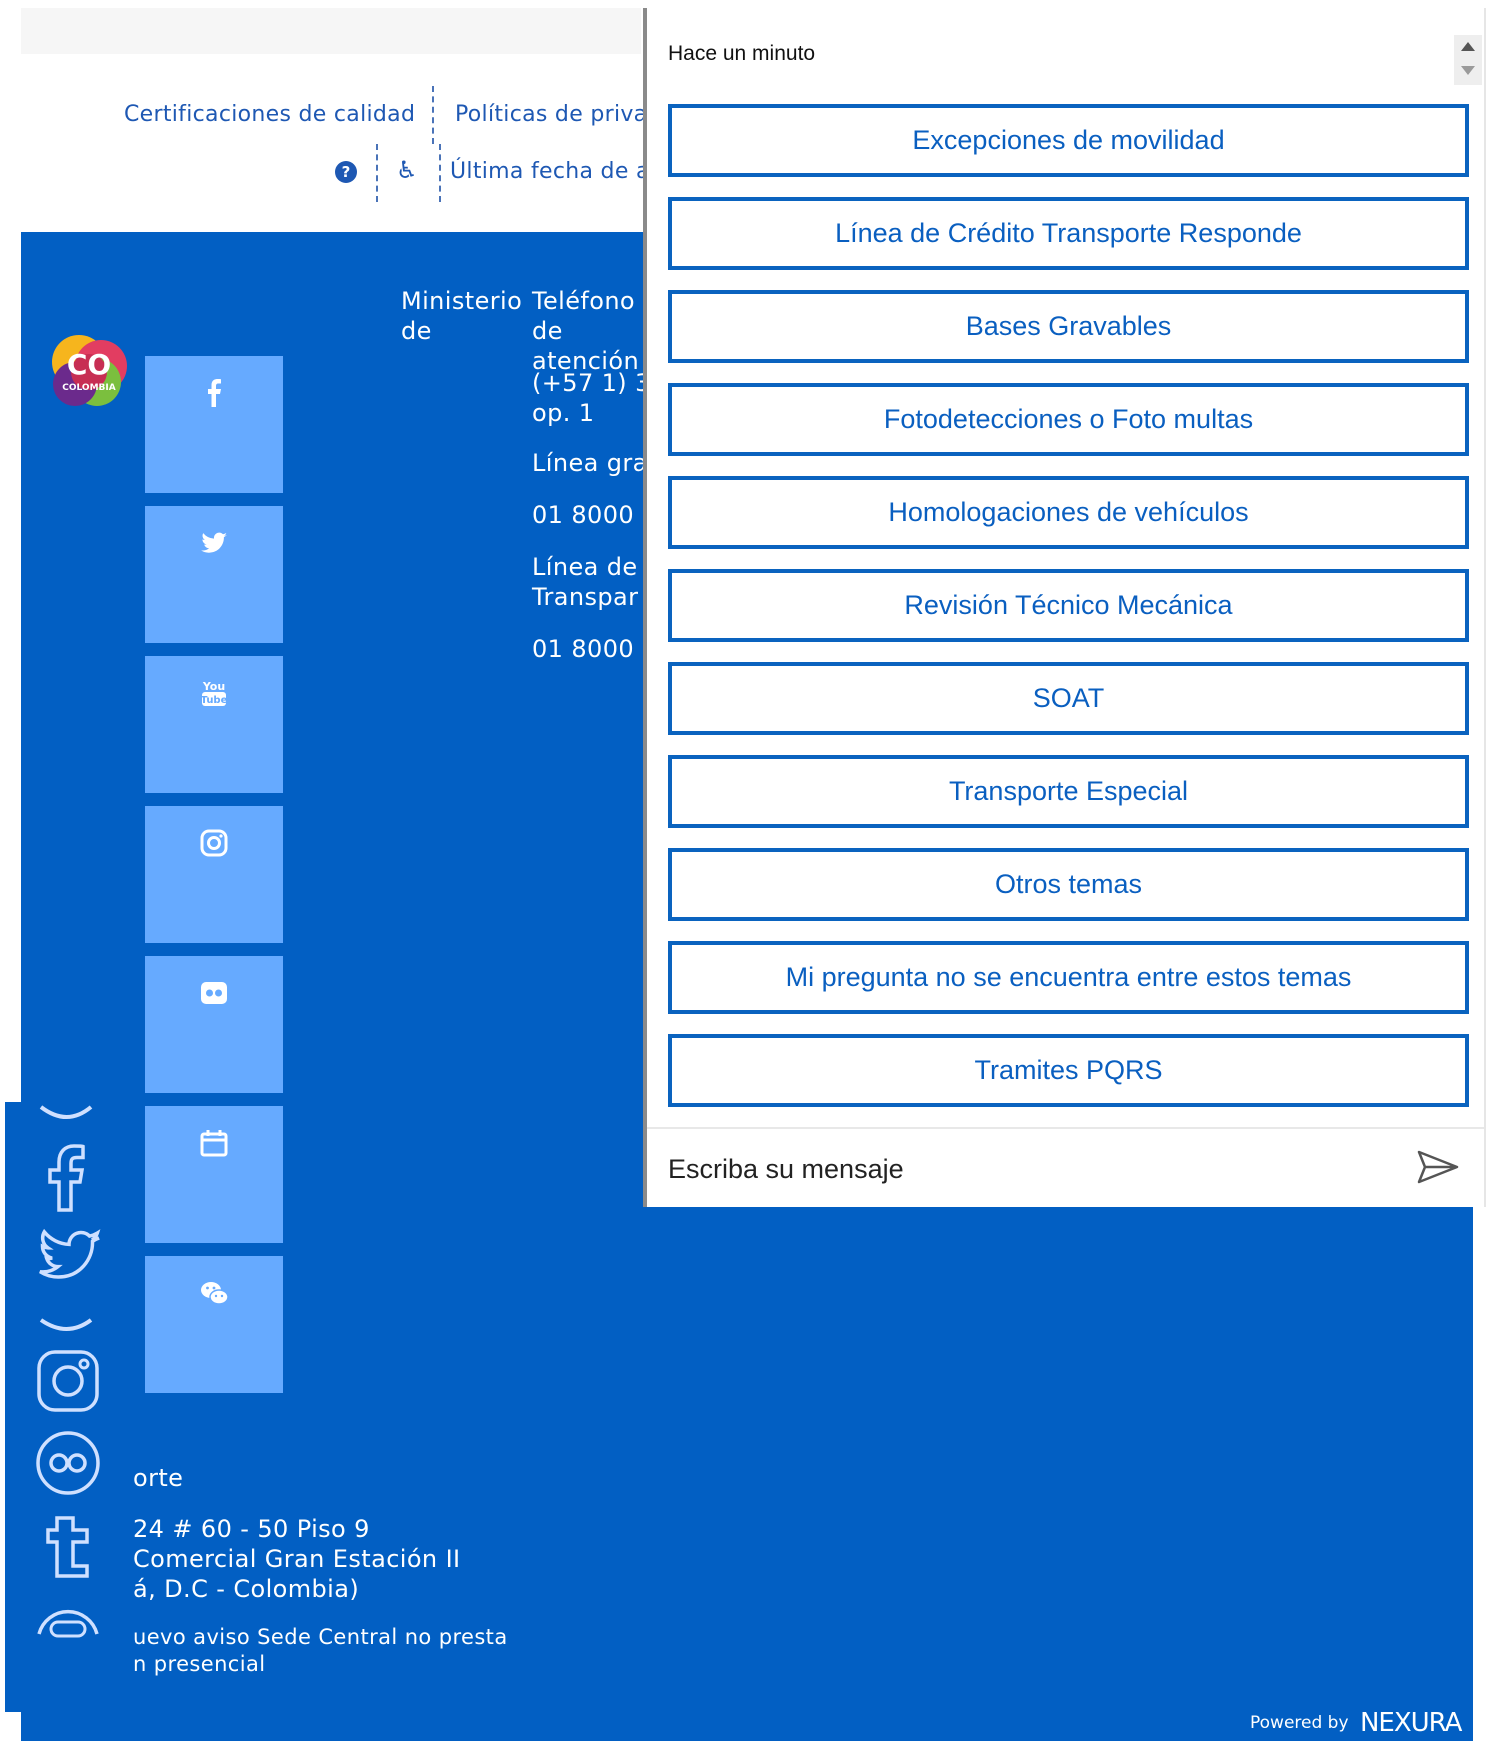 The height and width of the screenshot is (1741, 1494). Describe the element at coordinates (1028, 1169) in the screenshot. I see `message-input` at that location.